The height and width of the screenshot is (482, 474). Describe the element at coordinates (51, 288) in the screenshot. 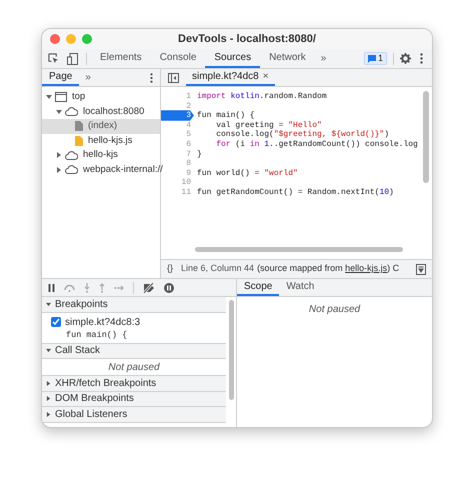

I see `pause-icon` at that location.